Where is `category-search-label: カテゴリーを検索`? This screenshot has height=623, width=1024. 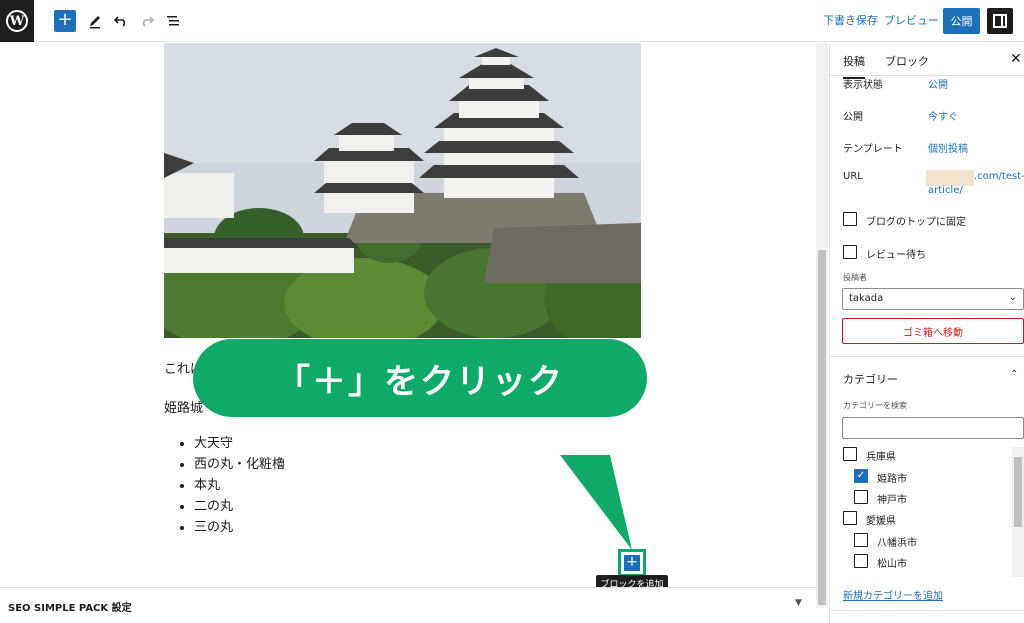
category-search-label: カテゴリーを検索 is located at coordinates (875, 405).